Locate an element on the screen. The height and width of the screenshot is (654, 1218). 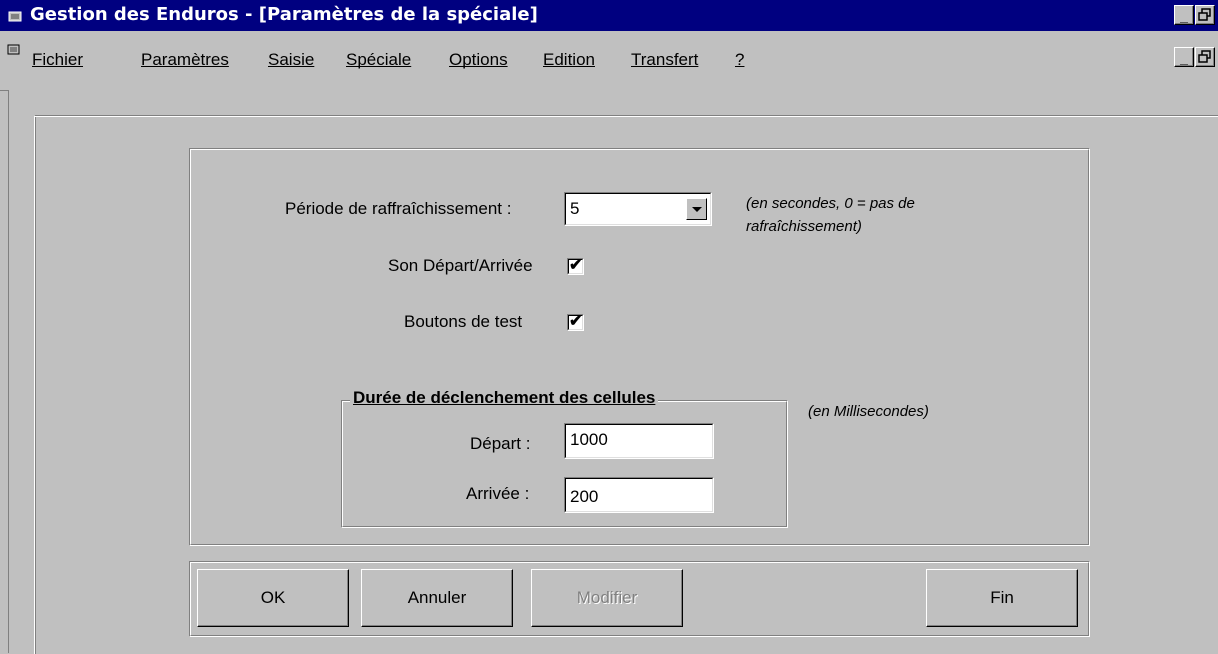
minimize-button: _ is located at coordinates (1184, 15).